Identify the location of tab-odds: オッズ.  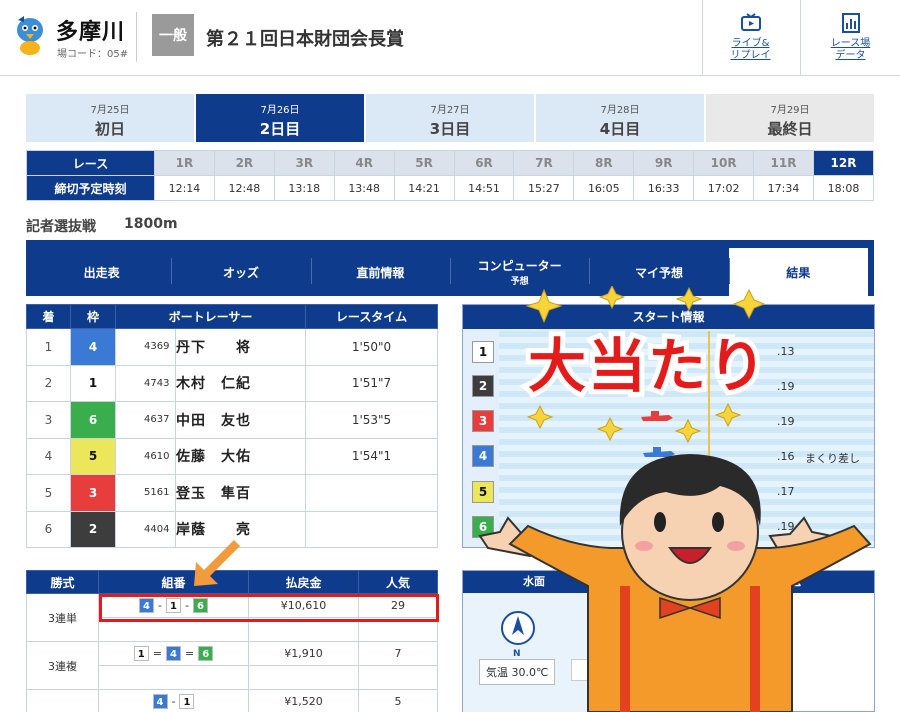
(240, 272).